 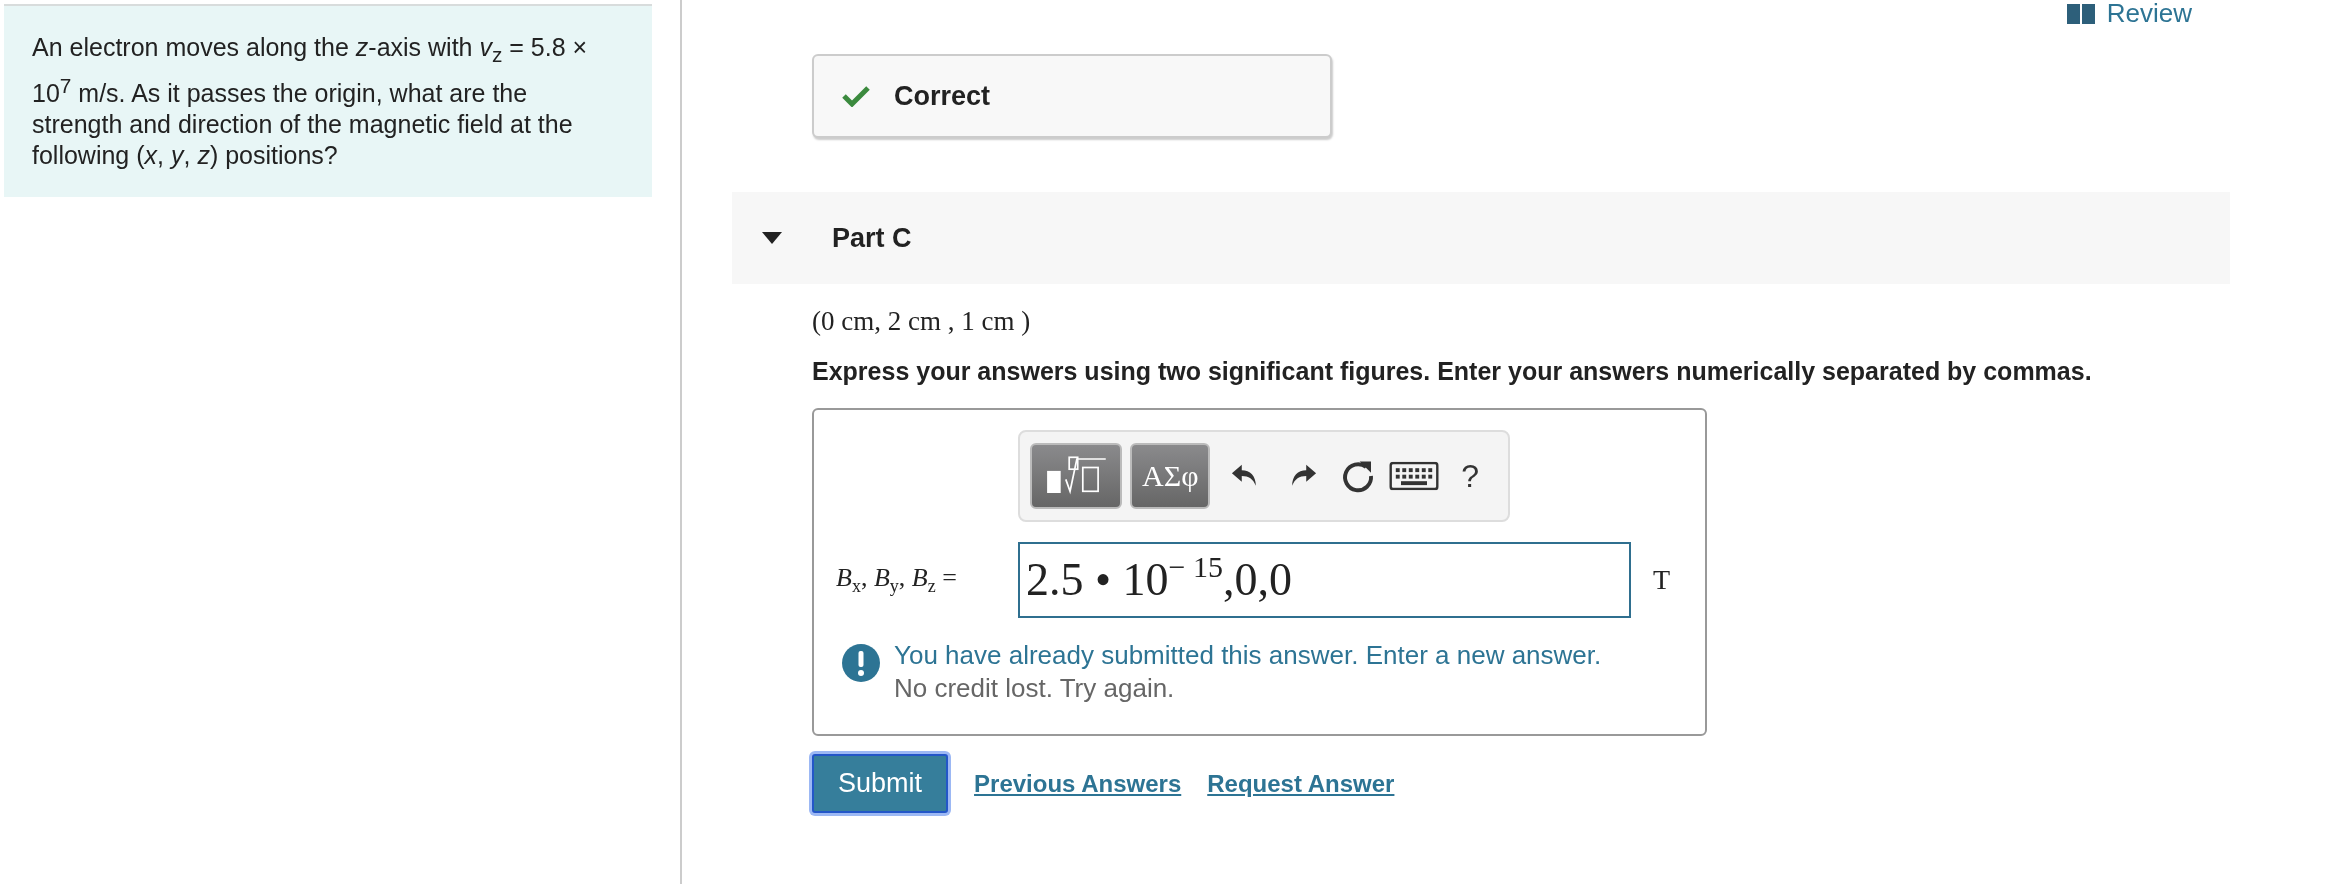 I want to click on coordinates-text: (0 cm, 2 cm , 1 cm ), so click(x=922, y=321).